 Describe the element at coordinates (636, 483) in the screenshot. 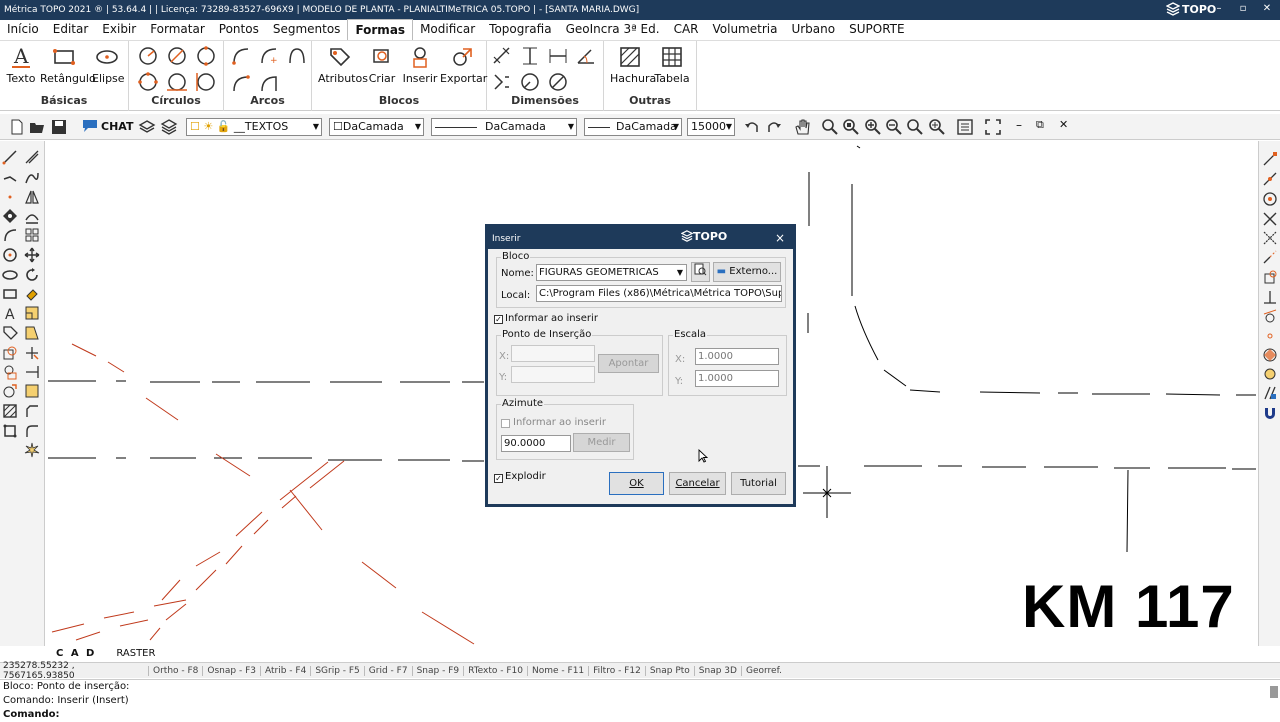

I see `ok-button: OK` at that location.